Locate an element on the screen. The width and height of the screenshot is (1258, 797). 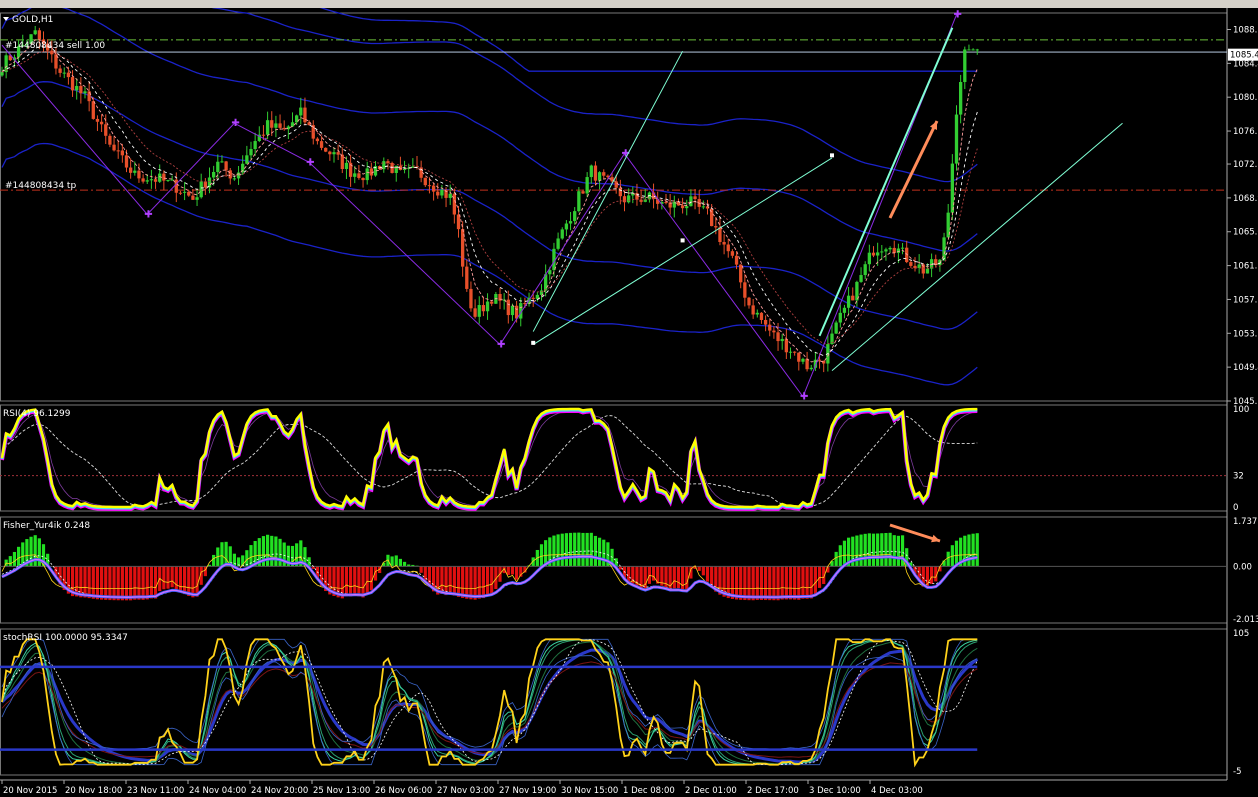
rsi-tick-label: 32 is located at coordinates (1238, 477).